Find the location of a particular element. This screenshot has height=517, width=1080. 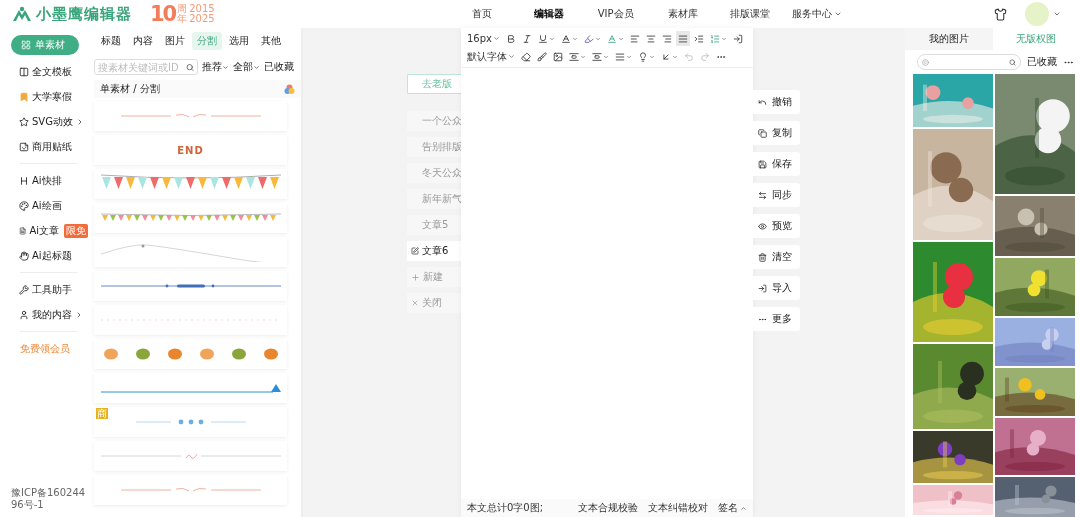

action-button: 预览 is located at coordinates (776, 226).